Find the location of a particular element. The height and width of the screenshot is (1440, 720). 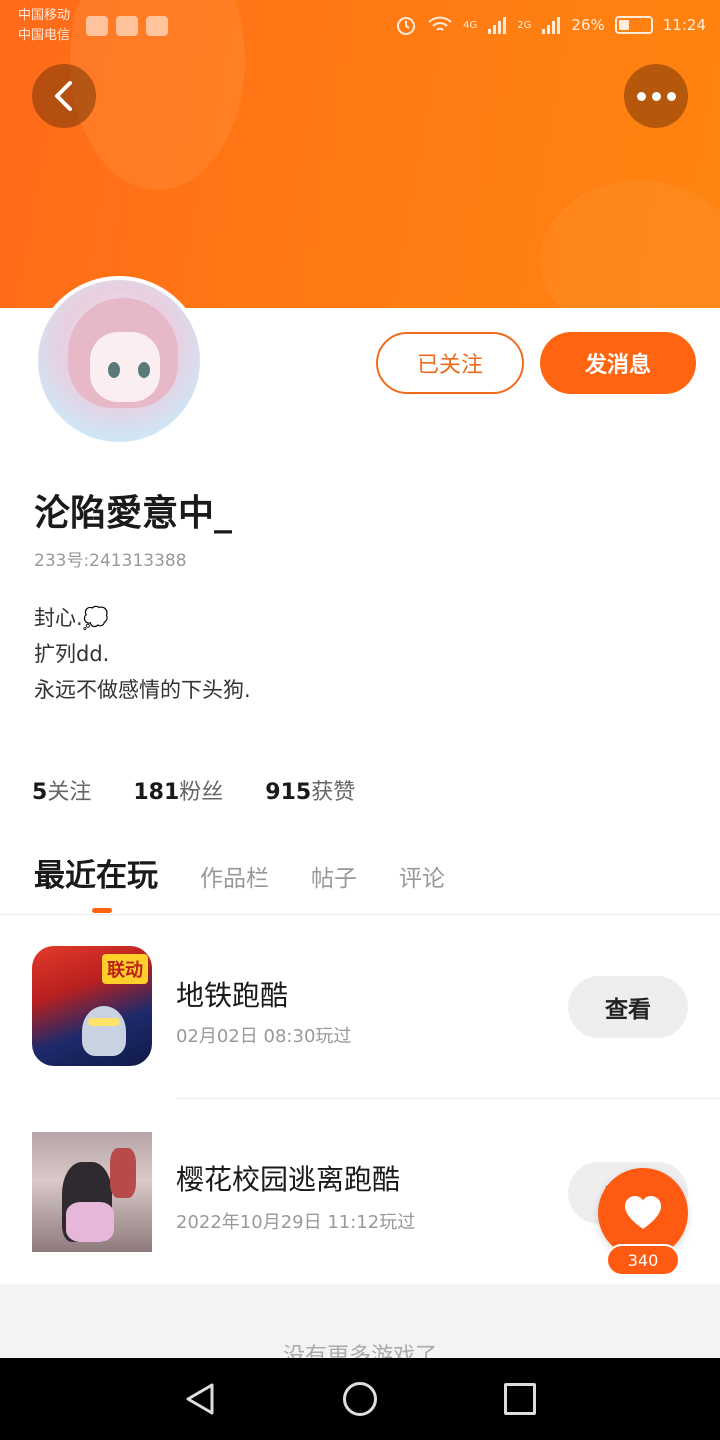

game-name: 地铁跑酷 is located at coordinates (232, 995).